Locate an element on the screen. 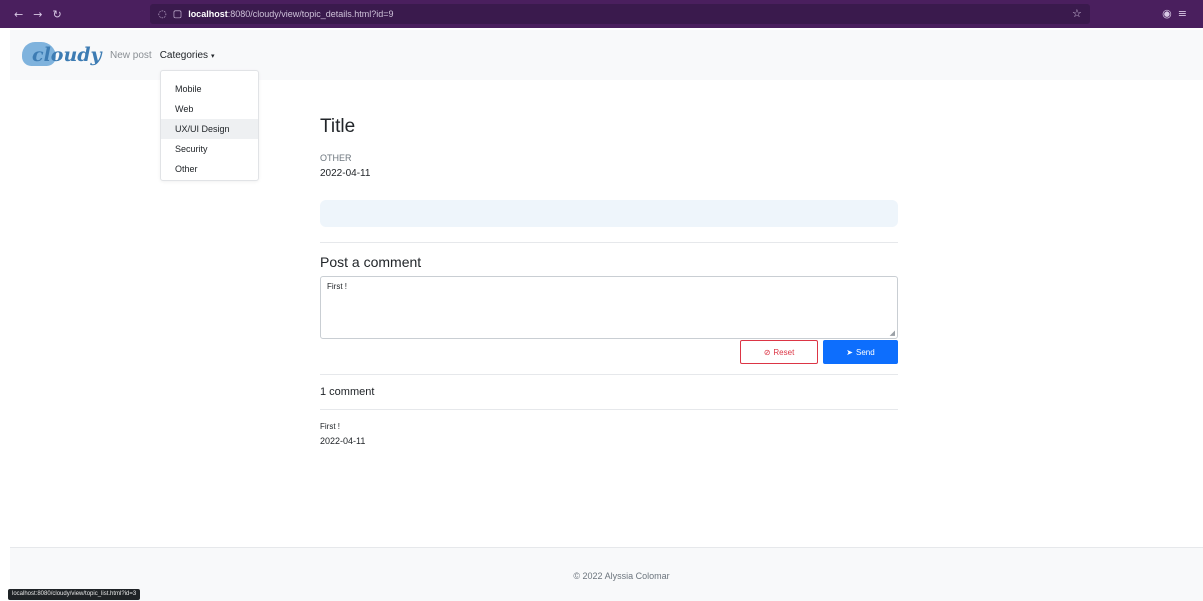  reset-button-label: Reset is located at coordinates (784, 352).